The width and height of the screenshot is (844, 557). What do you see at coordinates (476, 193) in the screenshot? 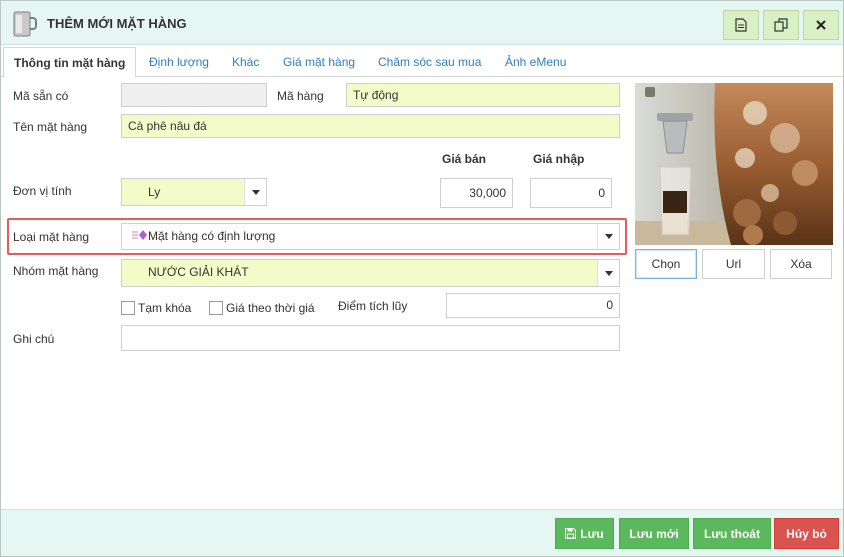
I see `sale-price-input: 30,000` at bounding box center [476, 193].